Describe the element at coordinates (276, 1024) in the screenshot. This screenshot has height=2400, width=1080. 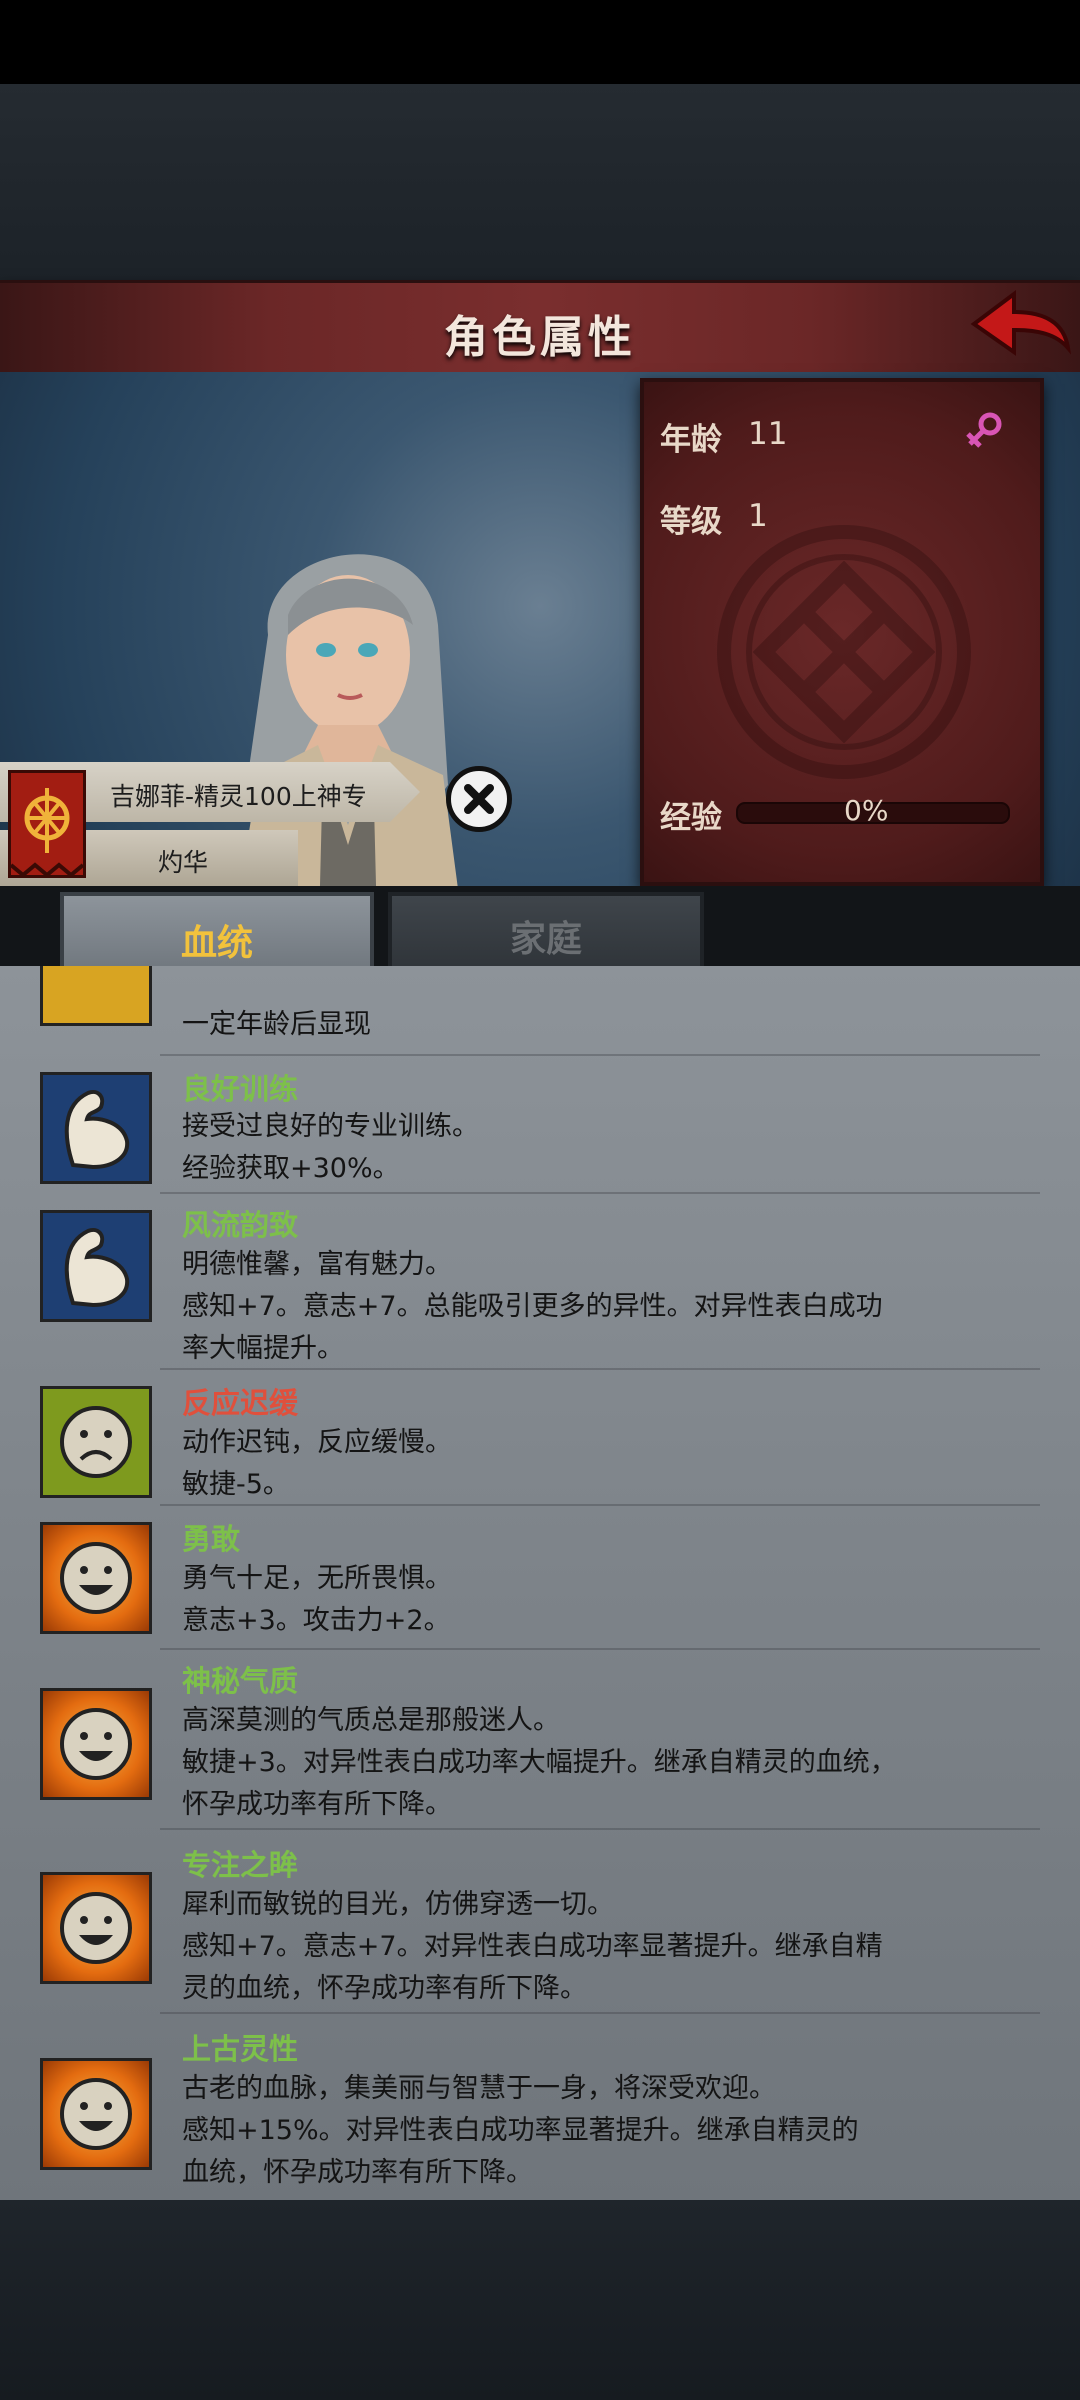
I see `trait-line: 一定年龄后显现` at that location.